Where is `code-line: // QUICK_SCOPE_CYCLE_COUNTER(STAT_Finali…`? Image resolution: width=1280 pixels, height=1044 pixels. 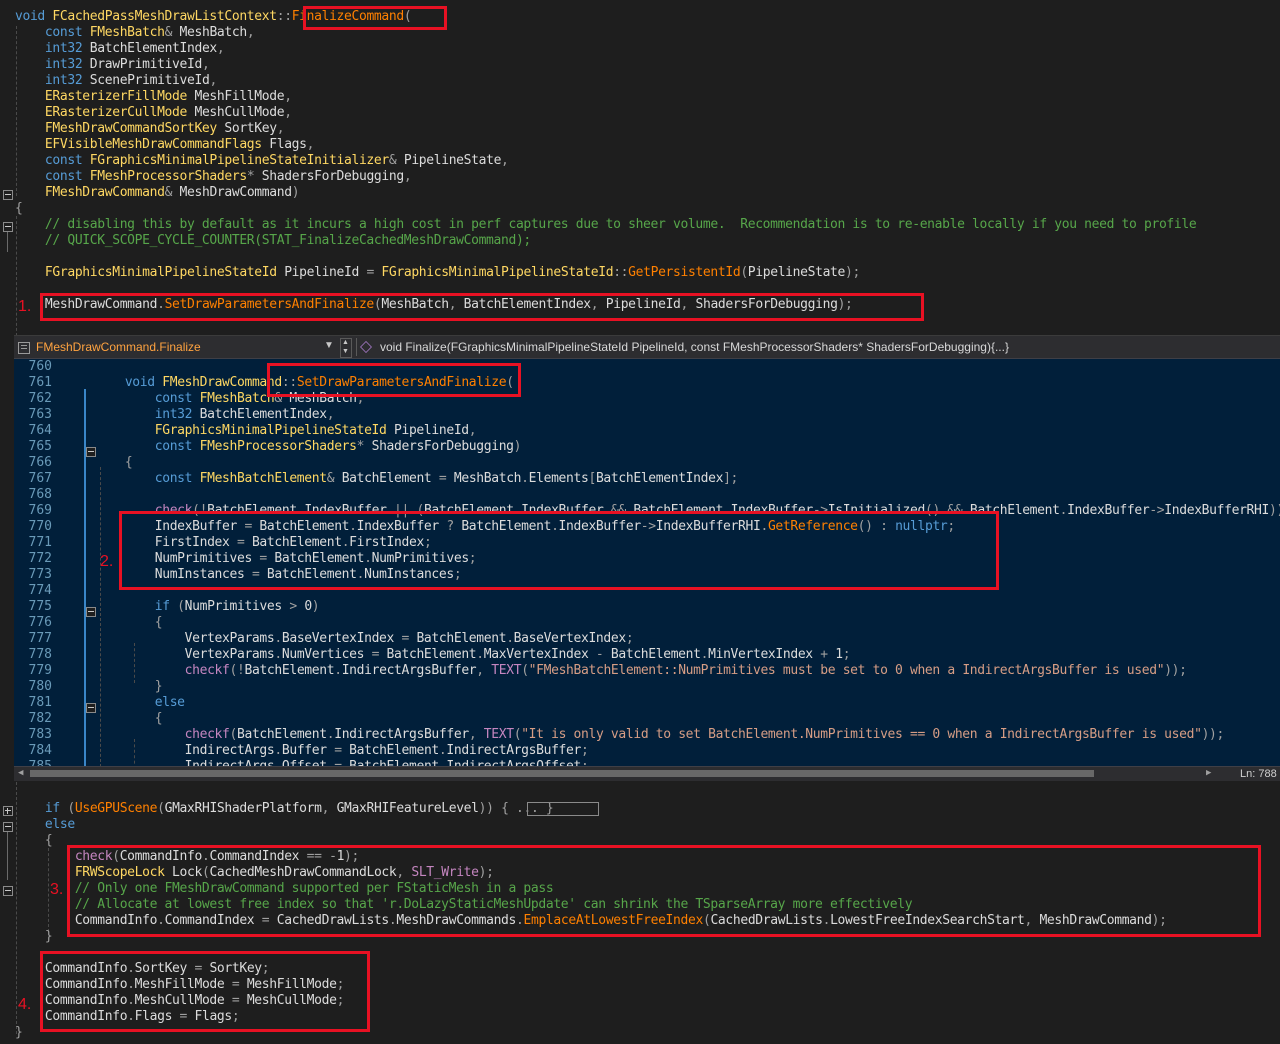
code-line: // QUICK_SCOPE_CYCLE_COUNTER(STAT_Finali… is located at coordinates (273, 241).